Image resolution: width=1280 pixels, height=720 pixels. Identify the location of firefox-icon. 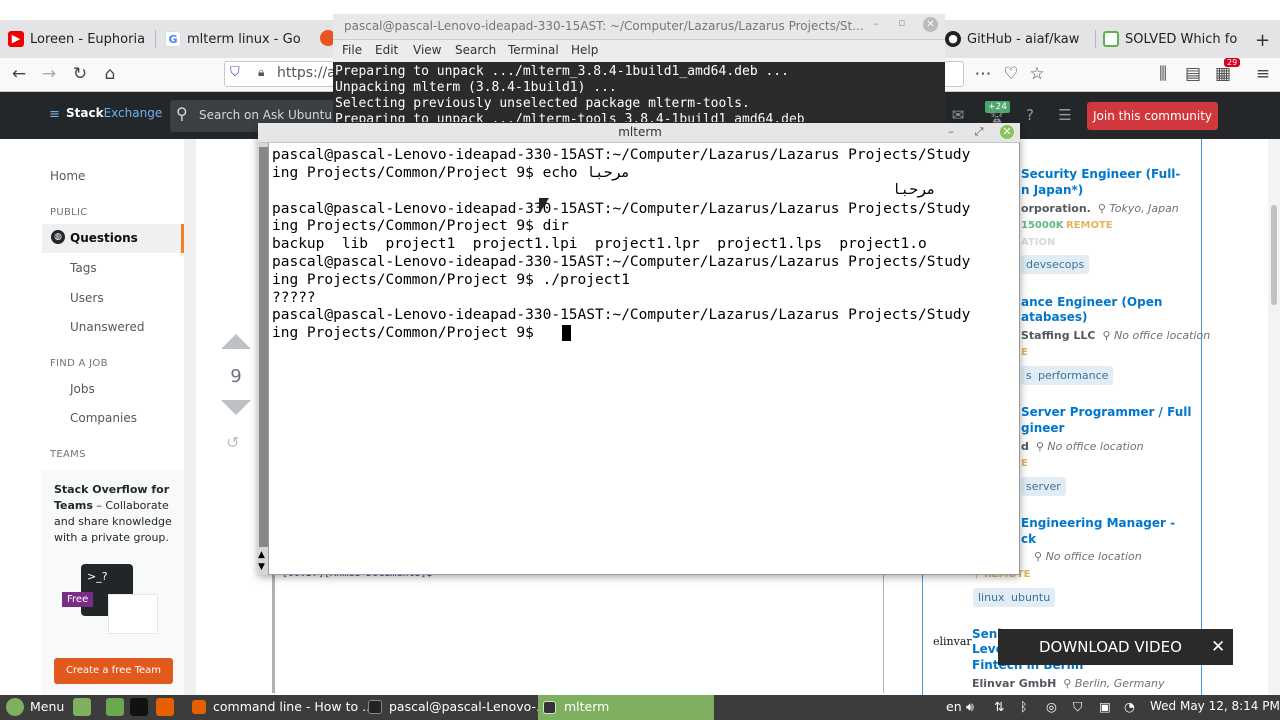
(165, 707).